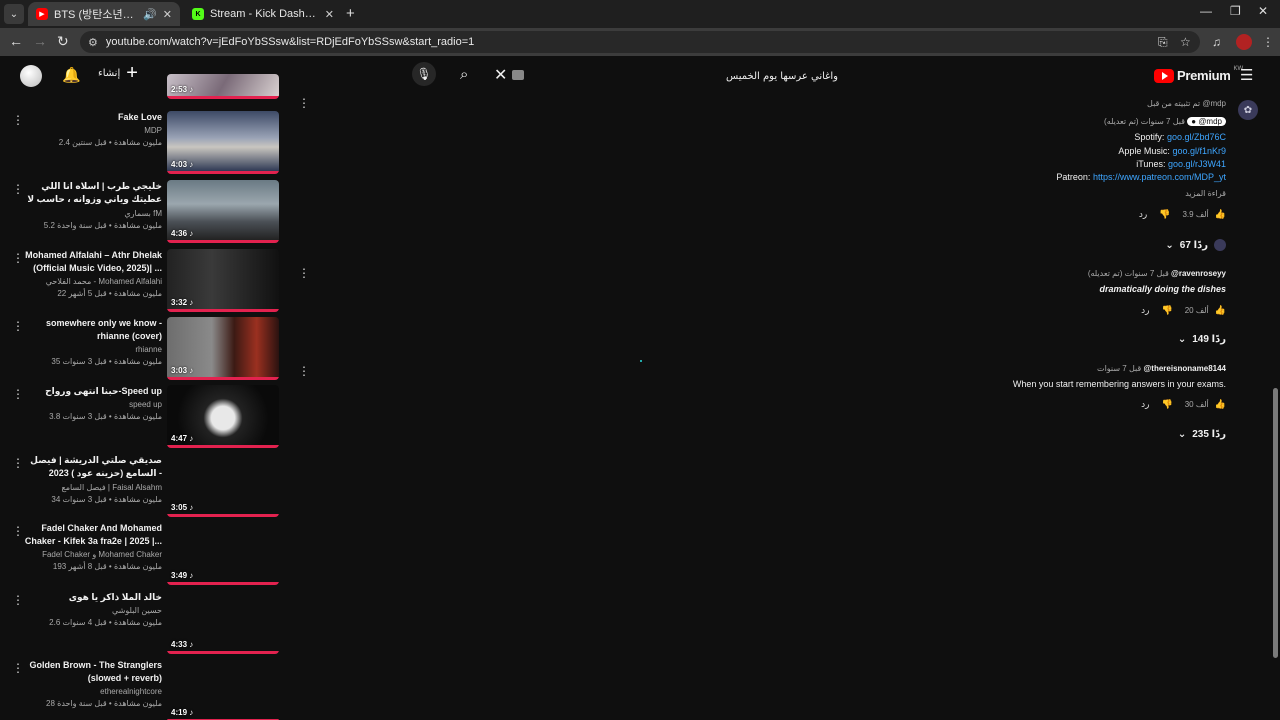 The height and width of the screenshot is (720, 1280). What do you see at coordinates (223, 280) in the screenshot?
I see `video-thumbnail: 3:32 ♪` at bounding box center [223, 280].